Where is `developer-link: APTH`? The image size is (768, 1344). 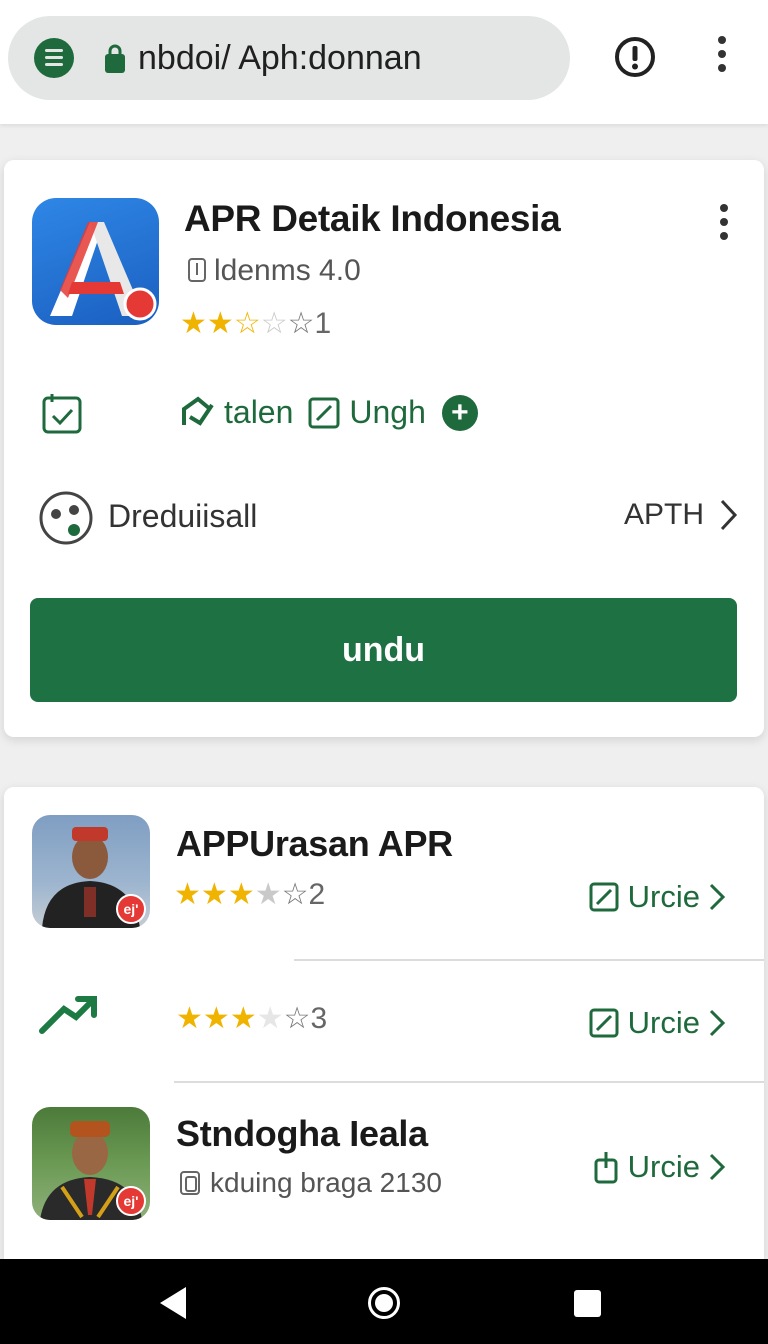 developer-link: APTH is located at coordinates (681, 515).